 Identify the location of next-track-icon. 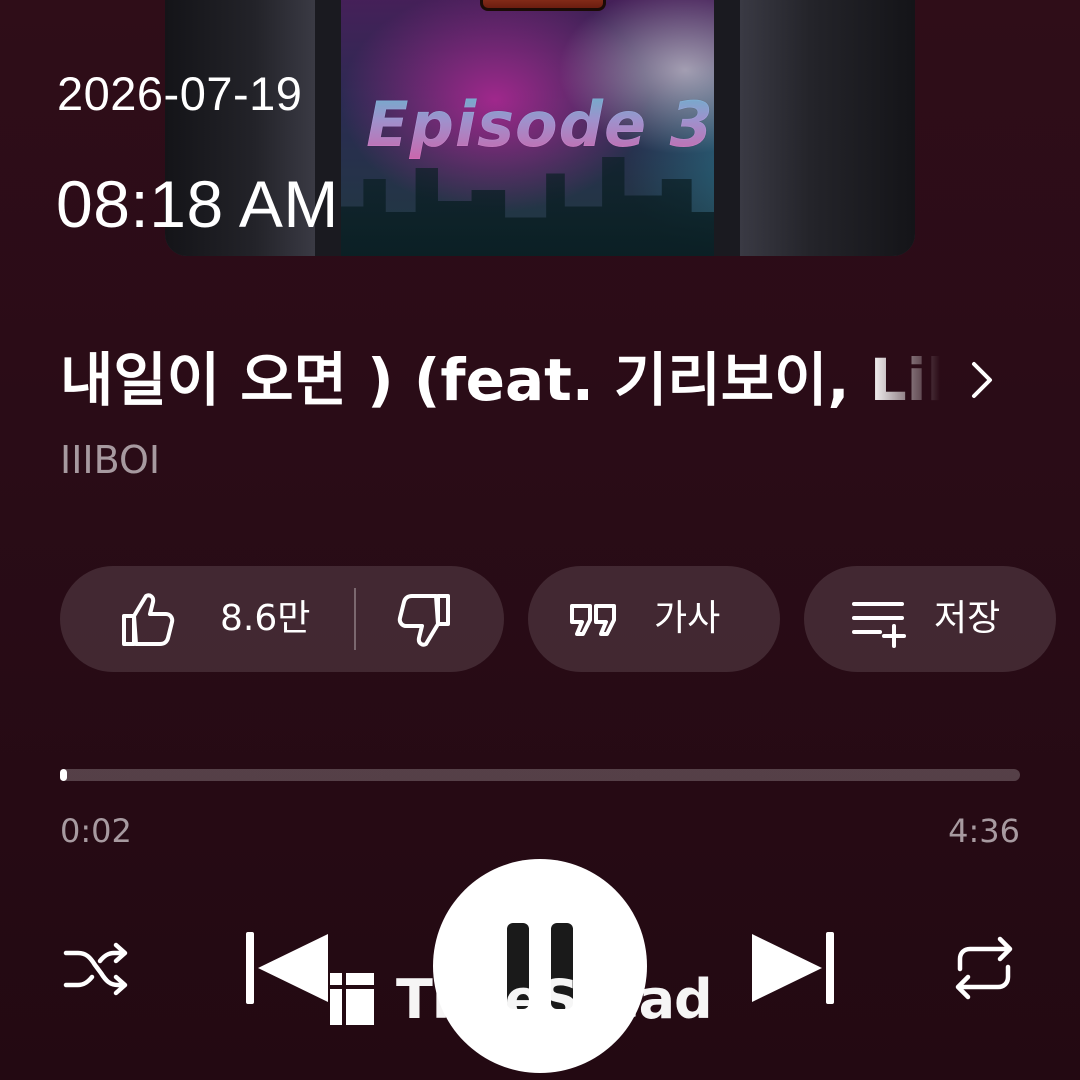
(791, 968).